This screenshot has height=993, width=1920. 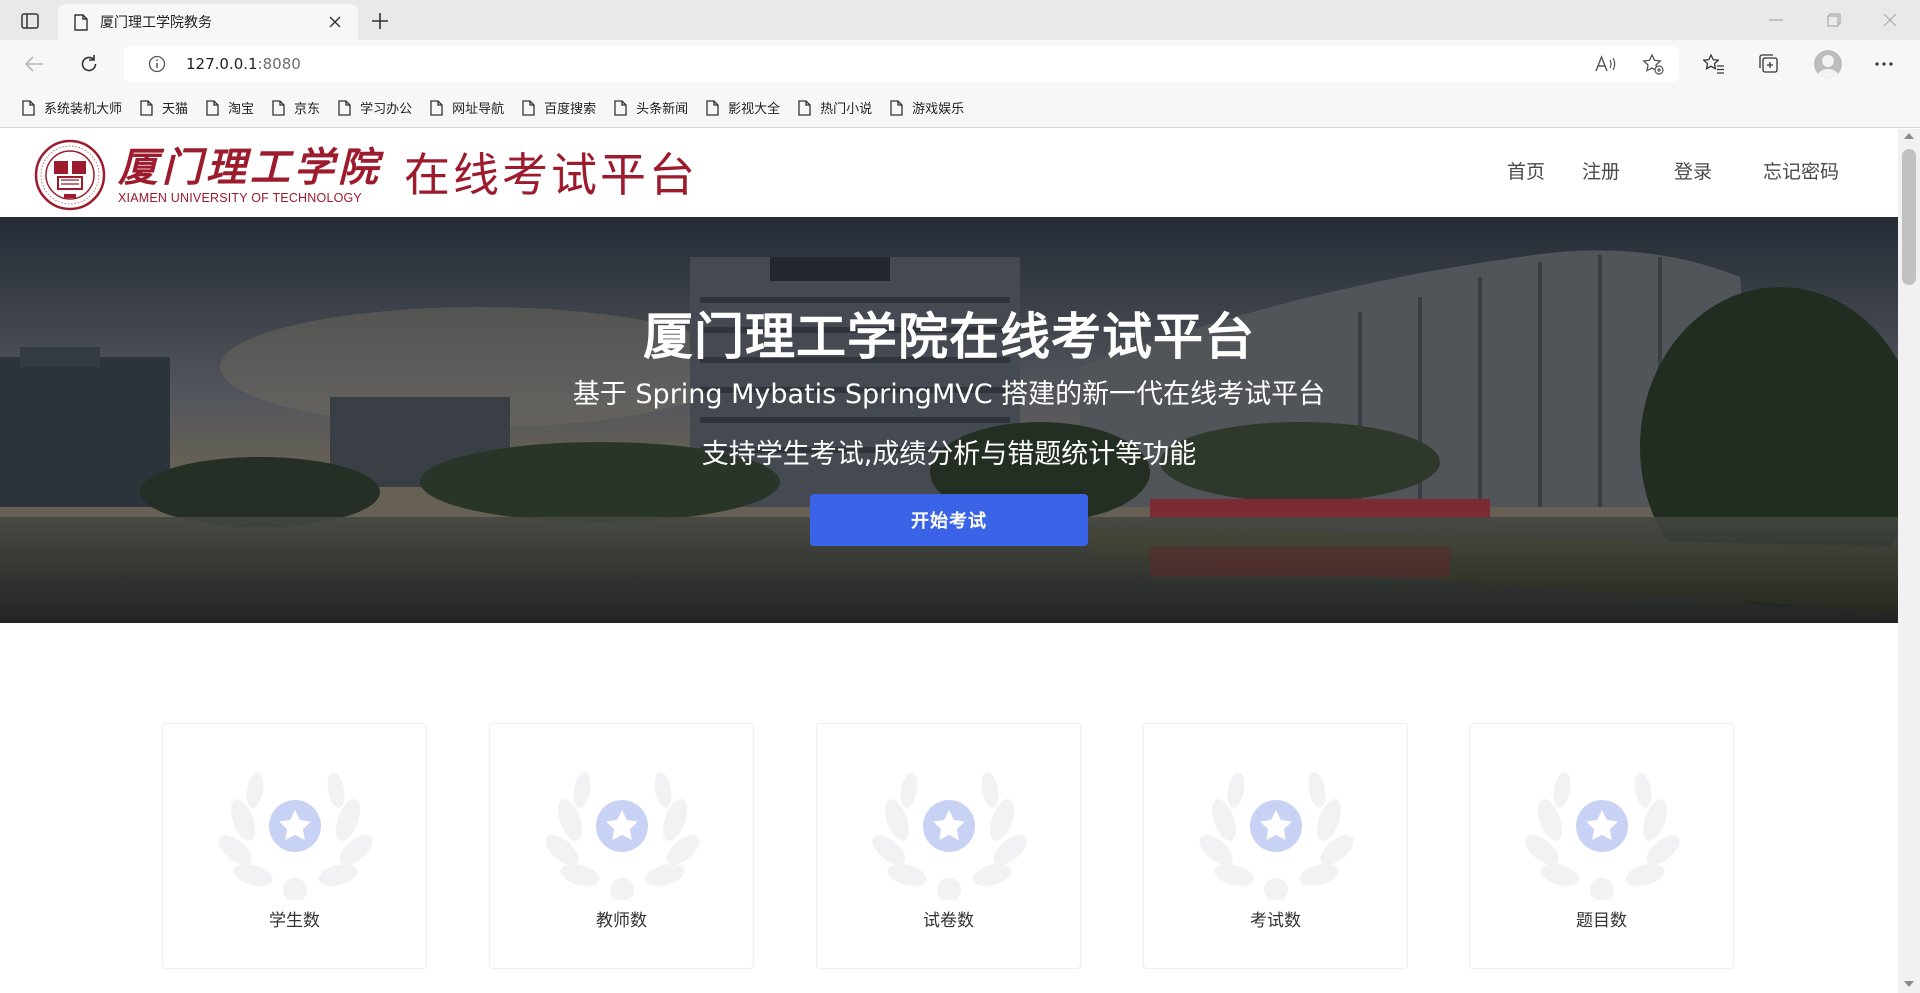 I want to click on refresh-icon, so click(x=89, y=64).